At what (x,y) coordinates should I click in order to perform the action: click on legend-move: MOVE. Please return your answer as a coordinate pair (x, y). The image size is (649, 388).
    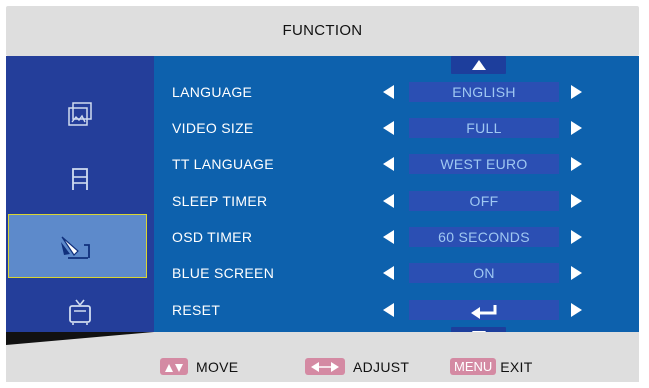
    Looking at the image, I should click on (199, 366).